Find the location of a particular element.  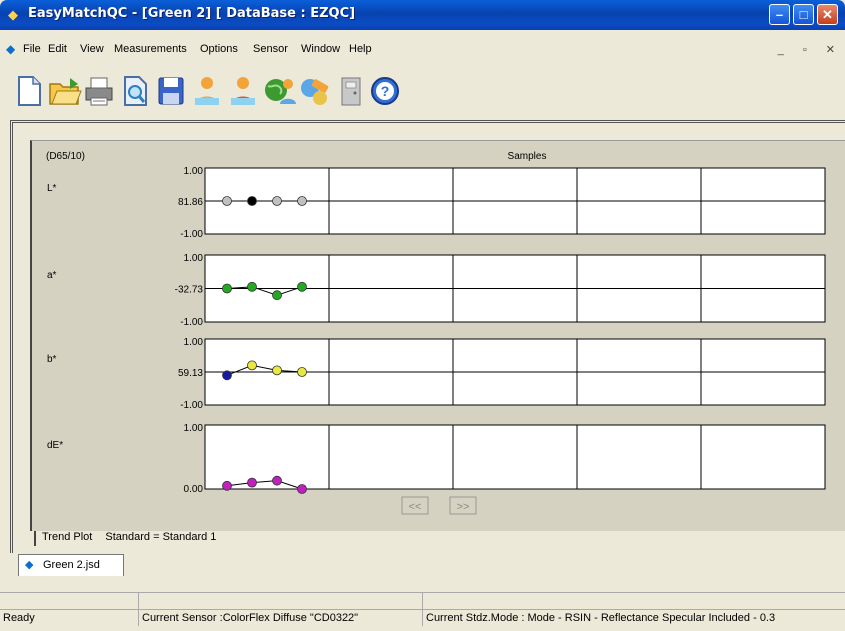

maximize-button: □ is located at coordinates (803, 14).